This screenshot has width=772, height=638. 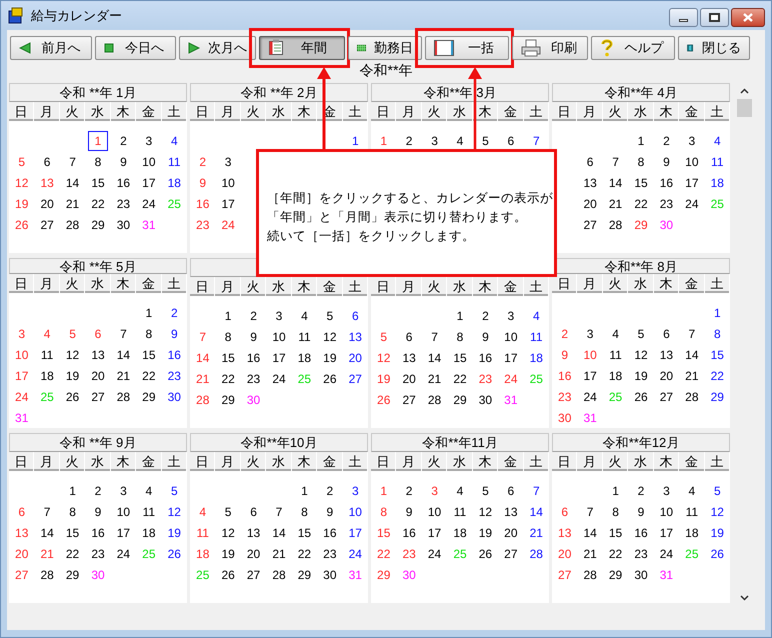 What do you see at coordinates (385, 48) in the screenshot?
I see `toolbar-button: 勤務日` at bounding box center [385, 48].